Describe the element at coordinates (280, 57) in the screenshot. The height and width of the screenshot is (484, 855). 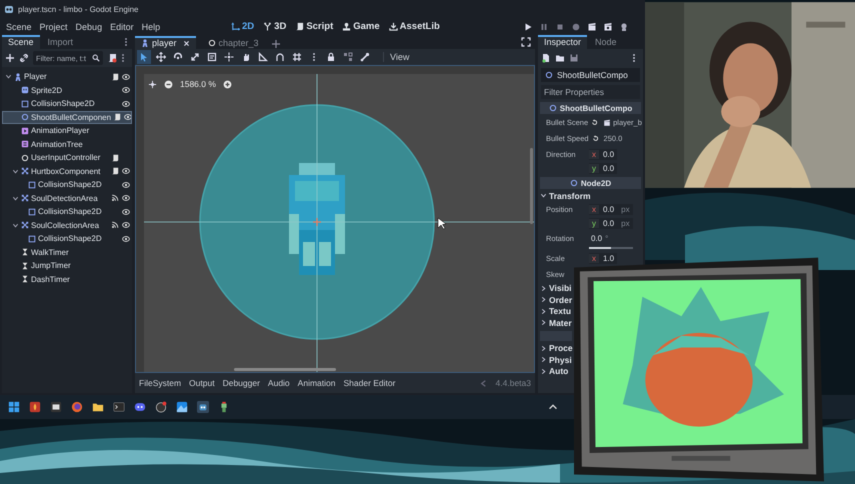
I see `snap-icon` at that location.